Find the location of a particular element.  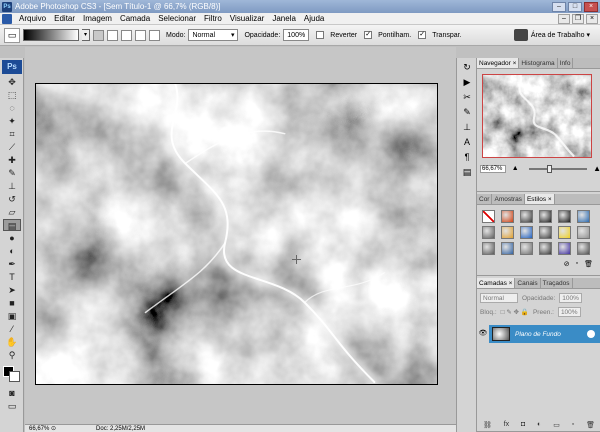

gradient-picker-arrow: ▾ is located at coordinates (86, 35).